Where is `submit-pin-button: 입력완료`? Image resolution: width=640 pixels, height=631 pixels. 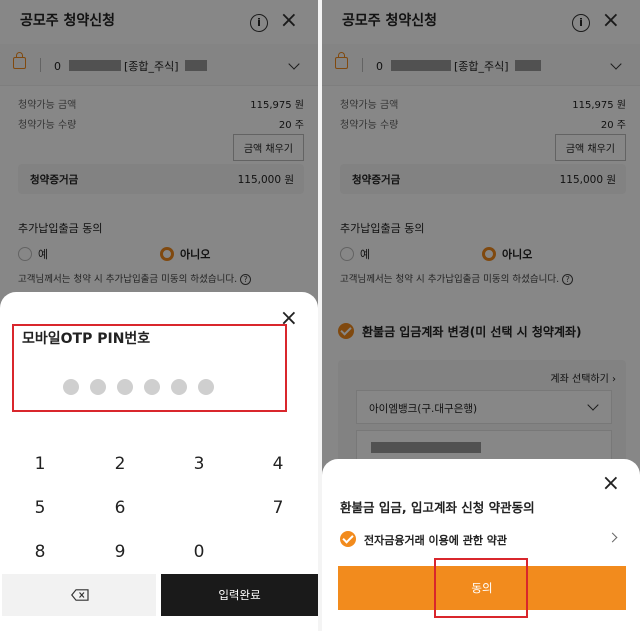
submit-pin-button: 입력완료 is located at coordinates (239, 595).